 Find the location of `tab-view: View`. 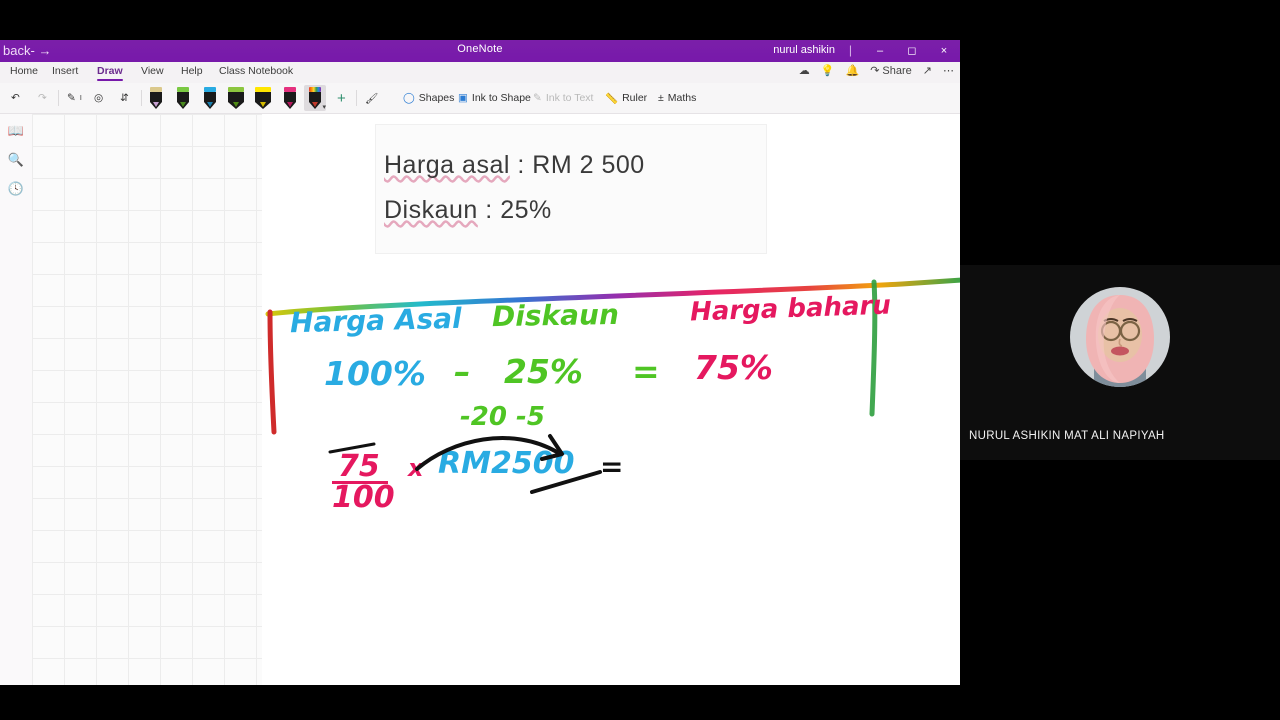

tab-view: View is located at coordinates (152, 71).